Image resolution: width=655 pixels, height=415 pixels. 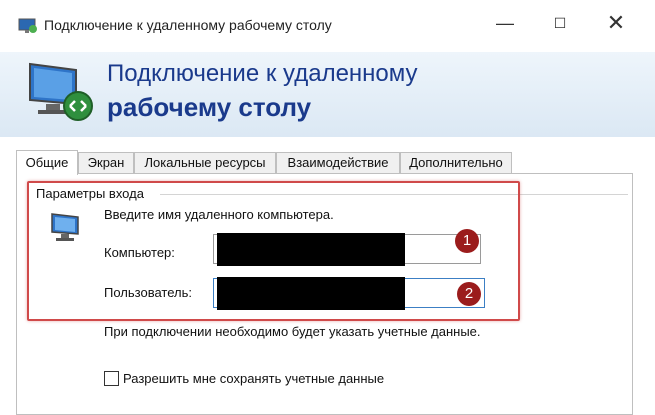 What do you see at coordinates (47, 162) in the screenshot?
I see `tab-general: Общие` at bounding box center [47, 162].